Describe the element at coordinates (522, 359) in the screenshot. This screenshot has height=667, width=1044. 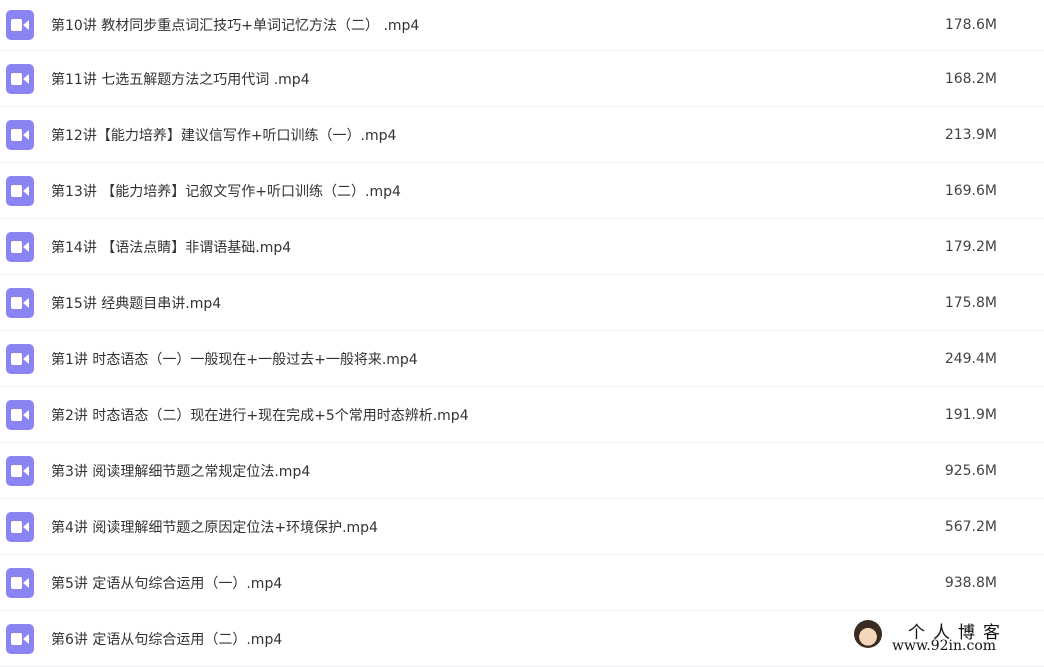
I see `file-row: 第1讲 时态语态（一）一般现在+一般过去+一般将来.mp4 249.4M` at that location.